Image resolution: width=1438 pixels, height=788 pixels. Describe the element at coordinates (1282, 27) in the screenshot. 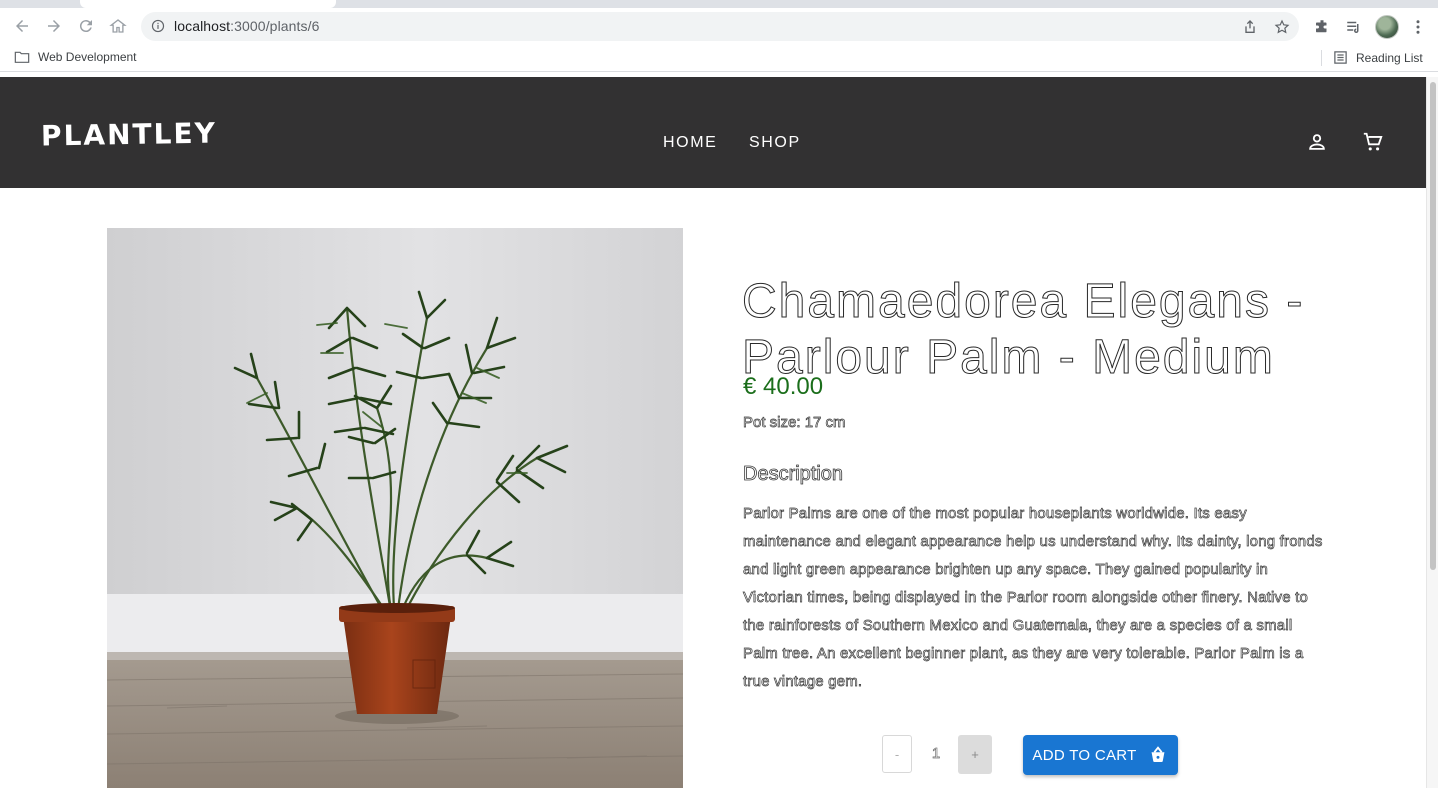

I see `star-icon` at that location.